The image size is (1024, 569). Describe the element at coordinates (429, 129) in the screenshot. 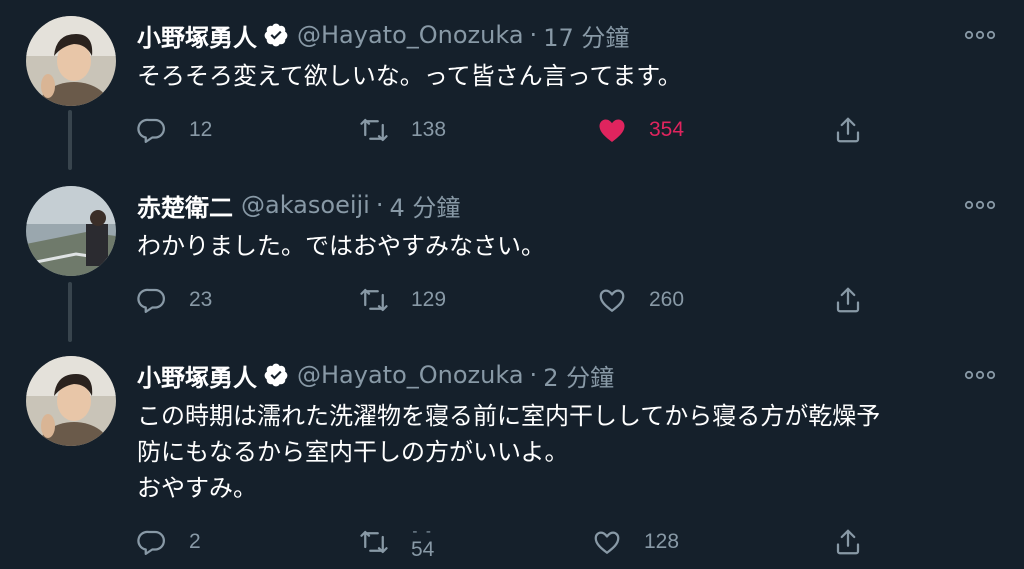

I see `retweet-count: 138` at that location.